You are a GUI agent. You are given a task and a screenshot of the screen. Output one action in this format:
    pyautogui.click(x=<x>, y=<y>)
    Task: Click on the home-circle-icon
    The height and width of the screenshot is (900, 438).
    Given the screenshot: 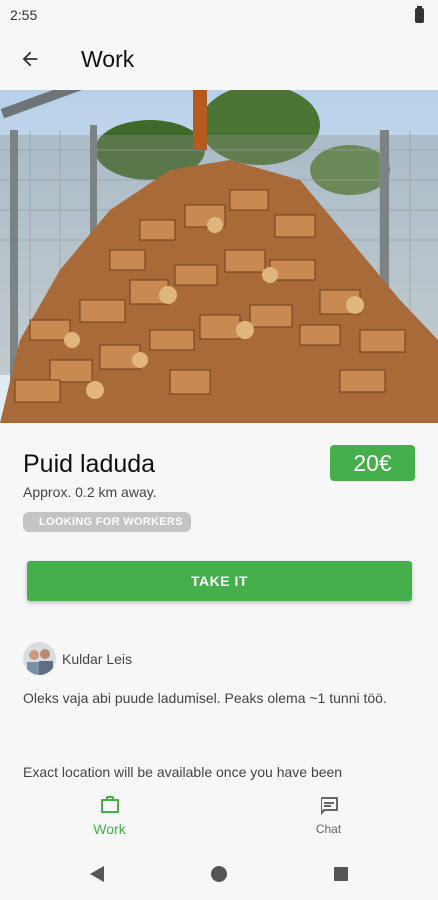 What is the action you would take?
    pyautogui.click(x=219, y=874)
    